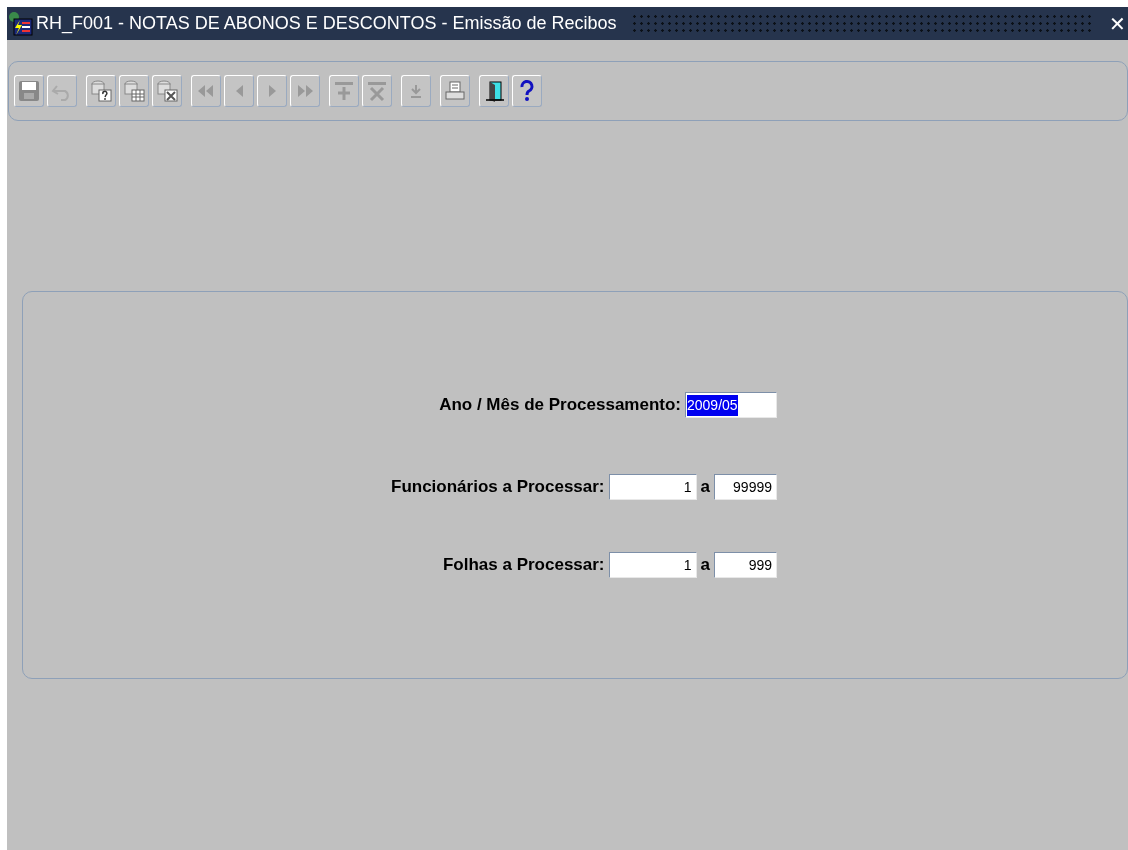 Image resolution: width=1128 pixels, height=850 pixels. I want to click on download-button, so click(416, 91).